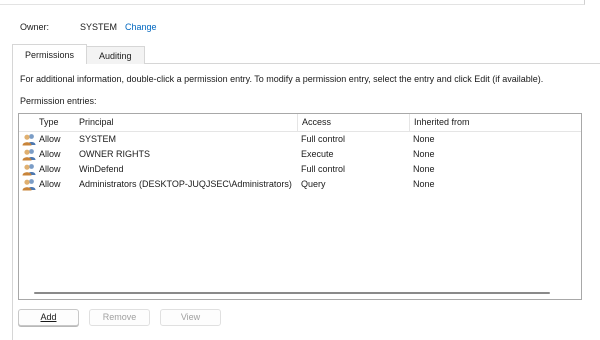 The width and height of the screenshot is (600, 340). I want to click on column-header-access: Access, so click(353, 122).